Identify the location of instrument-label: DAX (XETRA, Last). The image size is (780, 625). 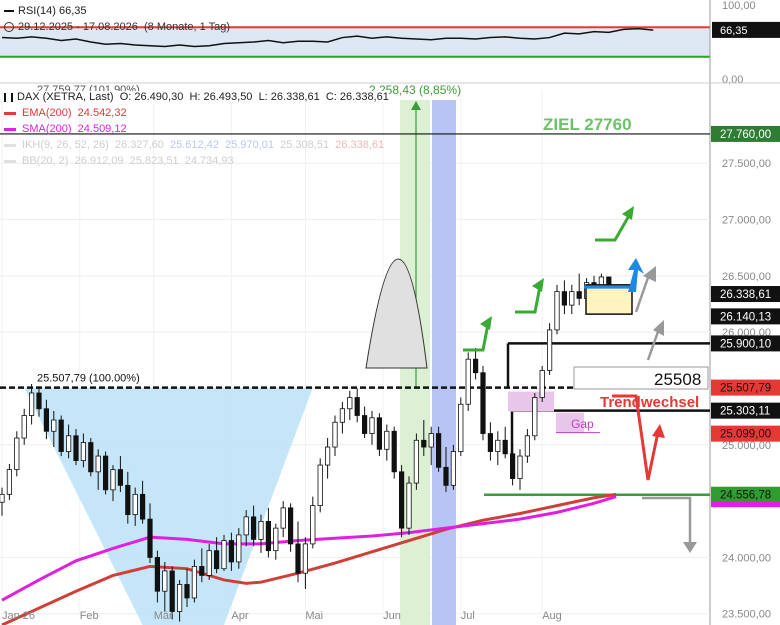
(65, 97).